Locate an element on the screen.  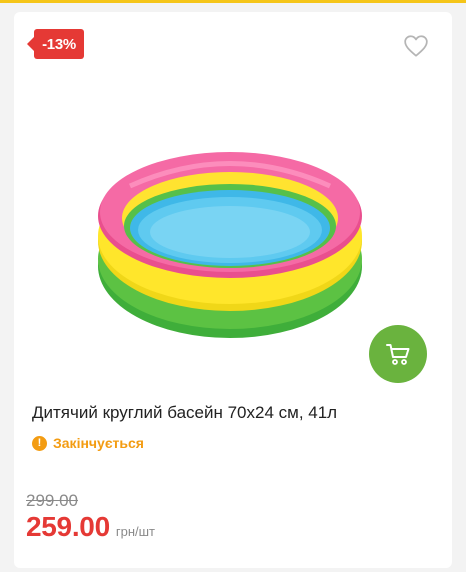
add-to-cart-button is located at coordinates (398, 354).